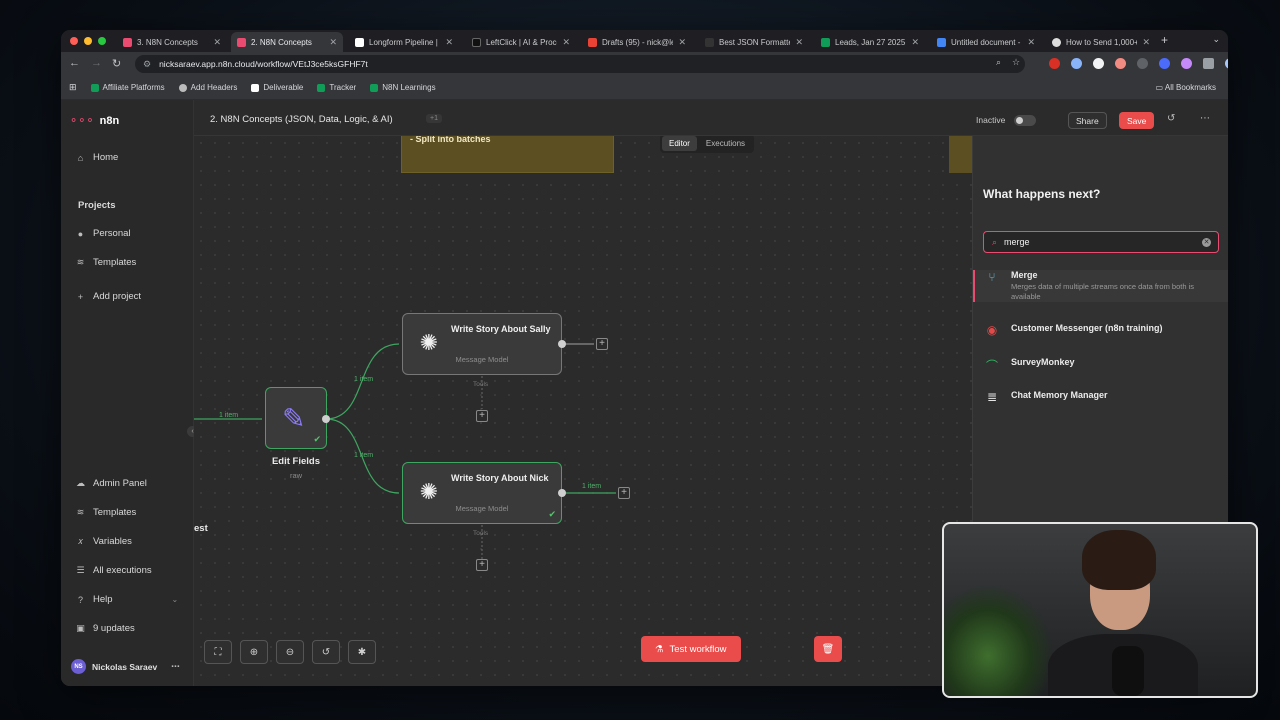  I want to click on edit-fields-node: ✎ ✔, so click(296, 418).